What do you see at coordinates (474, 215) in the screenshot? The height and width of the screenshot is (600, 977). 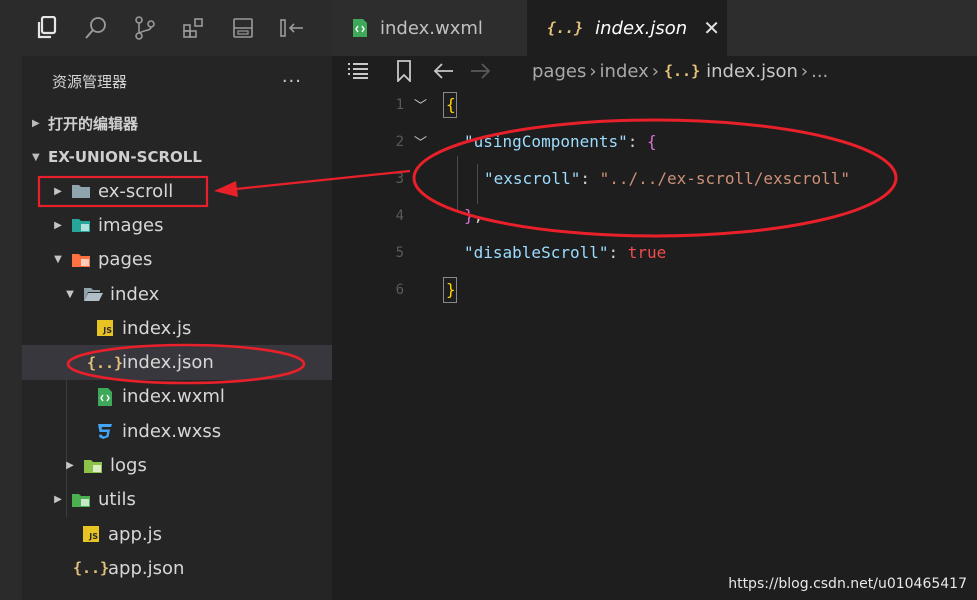 I see `code-tokens: },` at bounding box center [474, 215].